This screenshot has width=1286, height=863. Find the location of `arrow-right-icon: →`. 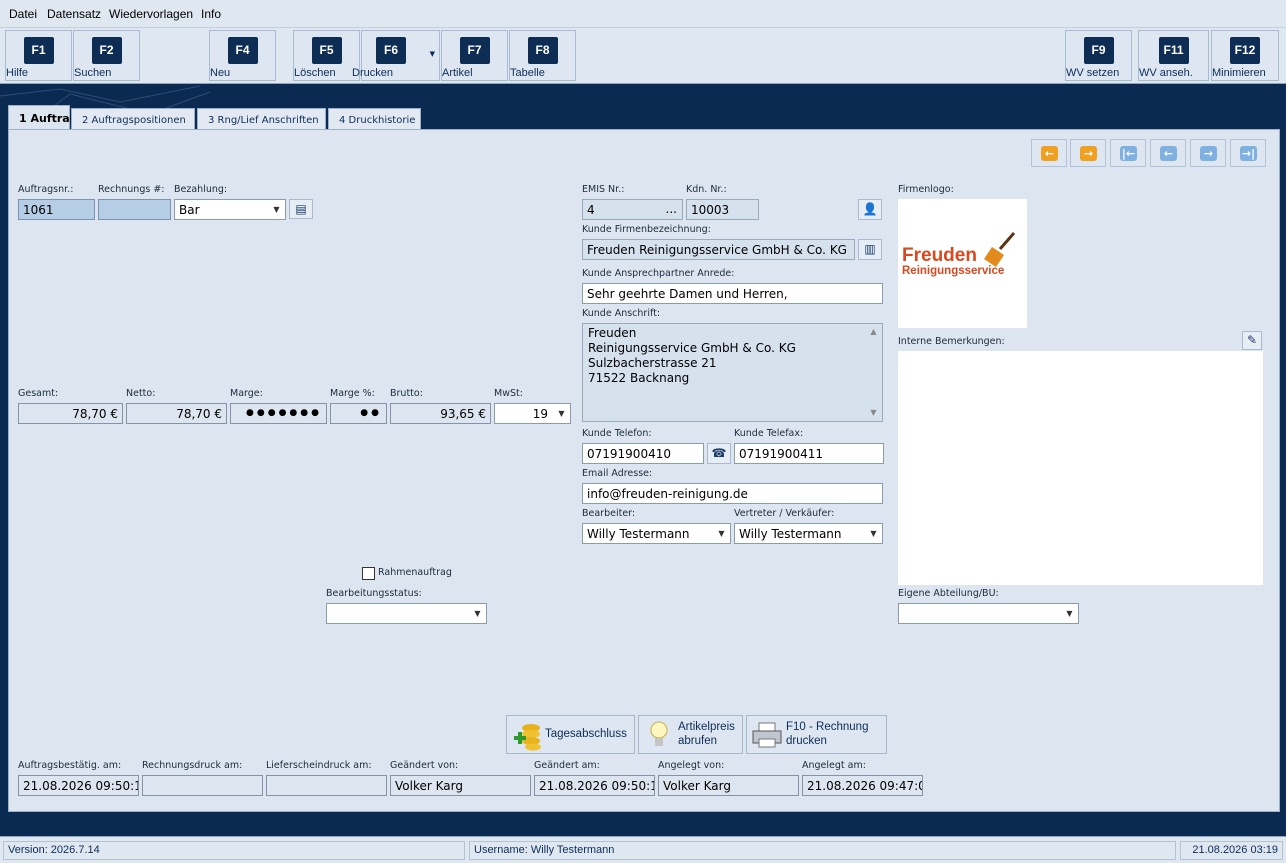

arrow-right-icon: → is located at coordinates (1088, 153).